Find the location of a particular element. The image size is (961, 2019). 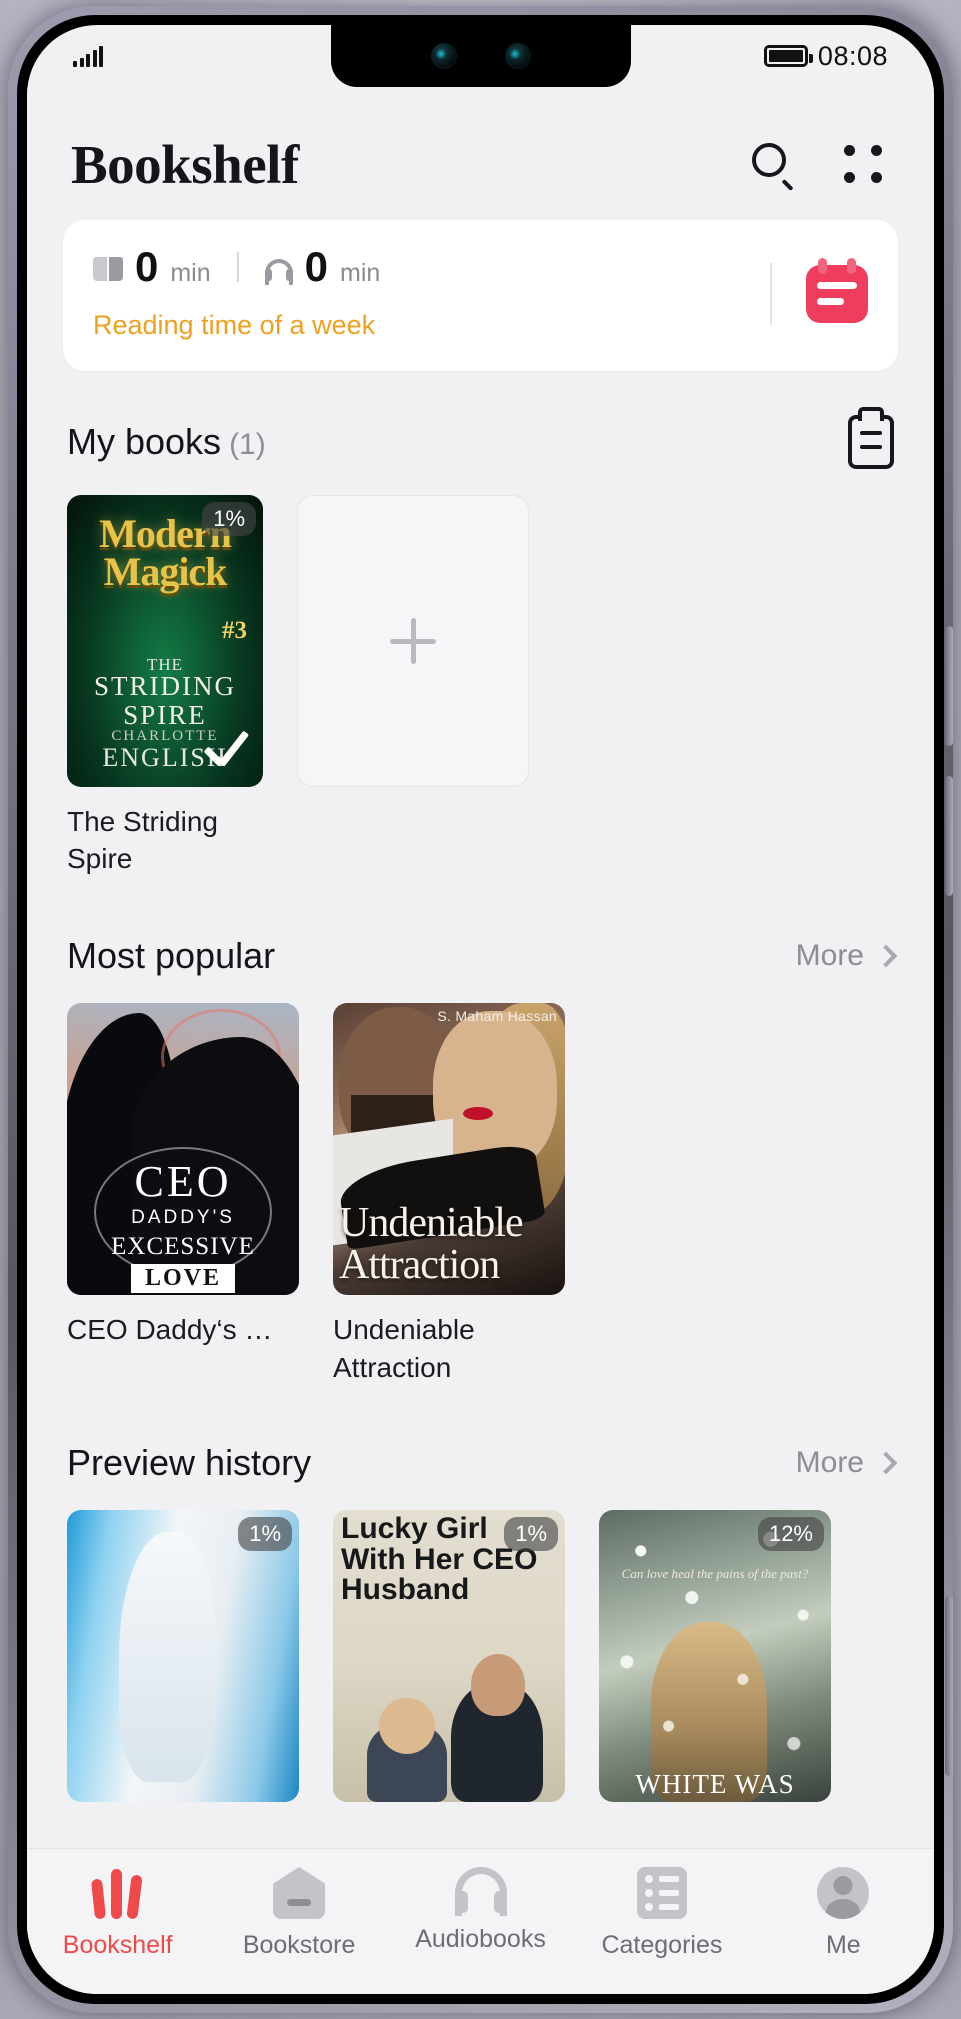

book-cover: Lucky Girl With Her CEO Husband 1% is located at coordinates (449, 1655).